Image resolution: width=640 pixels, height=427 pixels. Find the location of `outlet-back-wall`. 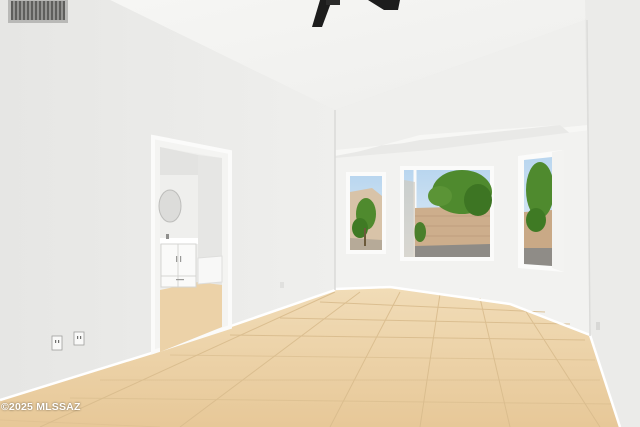

outlet-back-wall is located at coordinates (282, 285).